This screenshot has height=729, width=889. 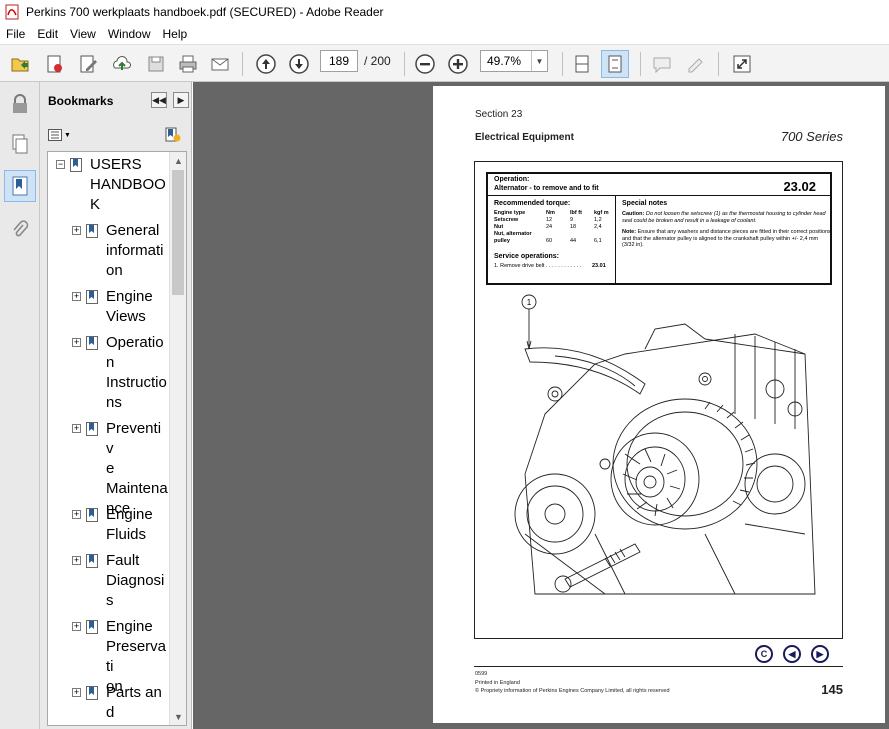 I want to click on service-item-ref: 23.01, so click(x=599, y=266).